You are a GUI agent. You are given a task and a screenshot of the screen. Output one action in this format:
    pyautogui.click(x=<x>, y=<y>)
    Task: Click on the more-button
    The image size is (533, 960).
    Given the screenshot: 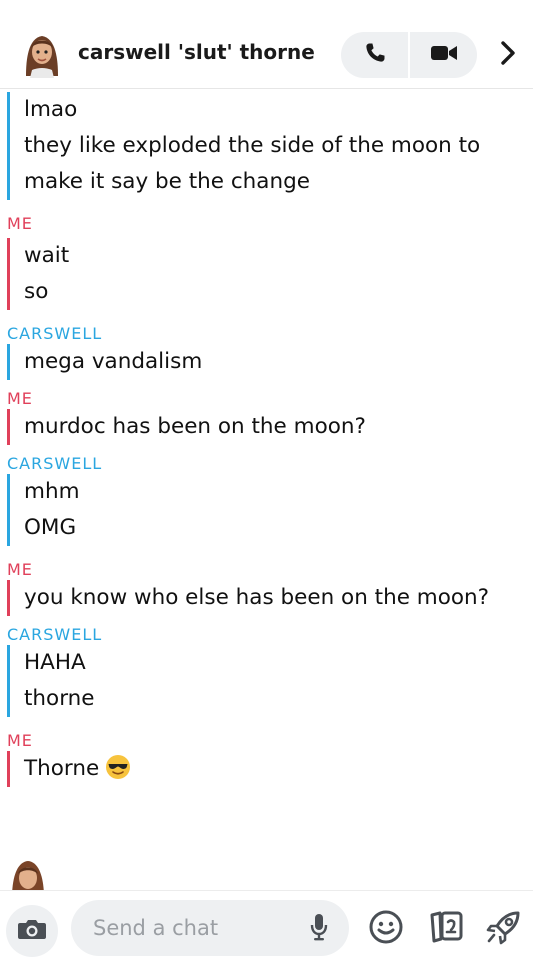 What is the action you would take?
    pyautogui.click(x=508, y=55)
    